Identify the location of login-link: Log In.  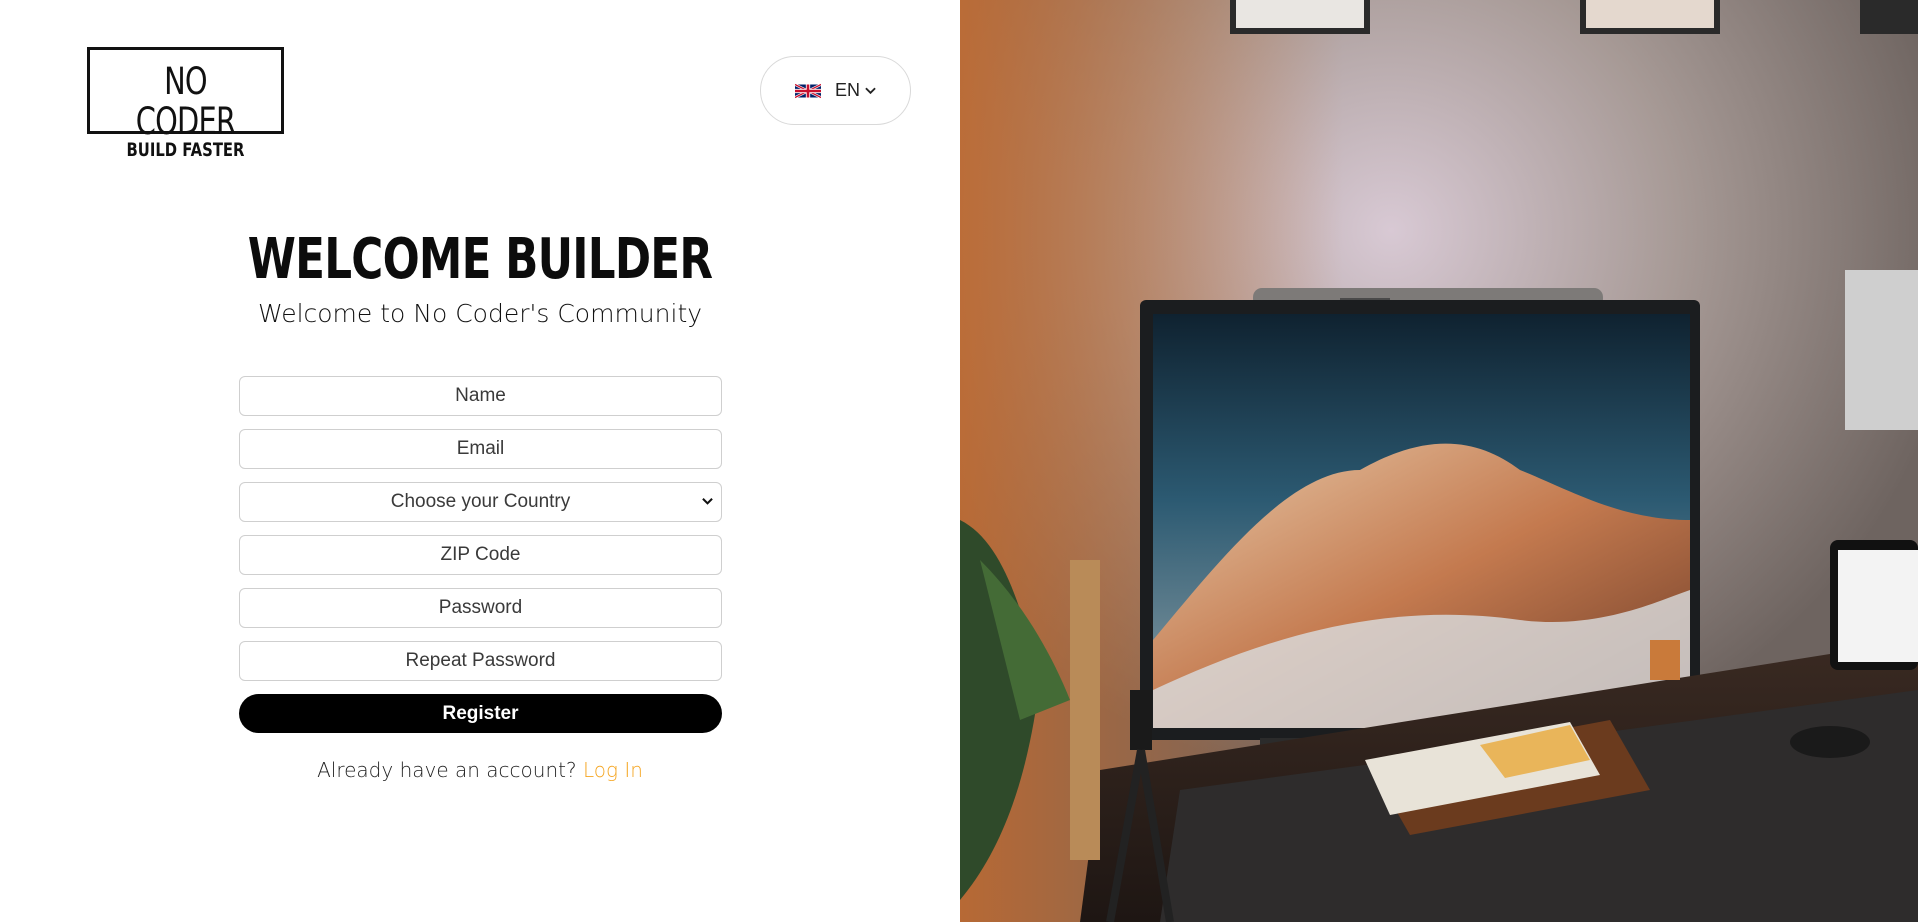
(613, 770).